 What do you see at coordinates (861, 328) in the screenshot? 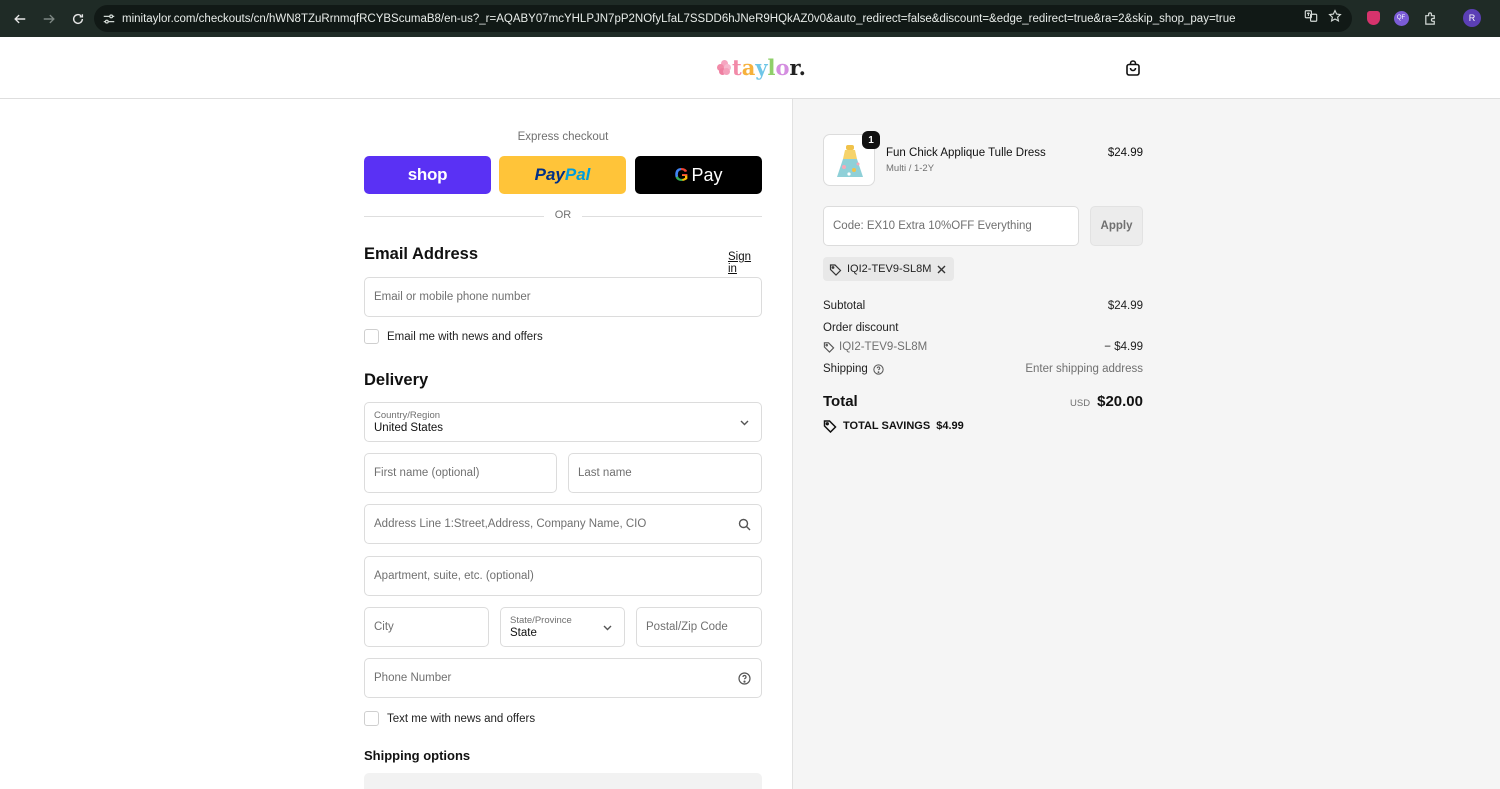
I see `order-discount-label: Order discount` at bounding box center [861, 328].